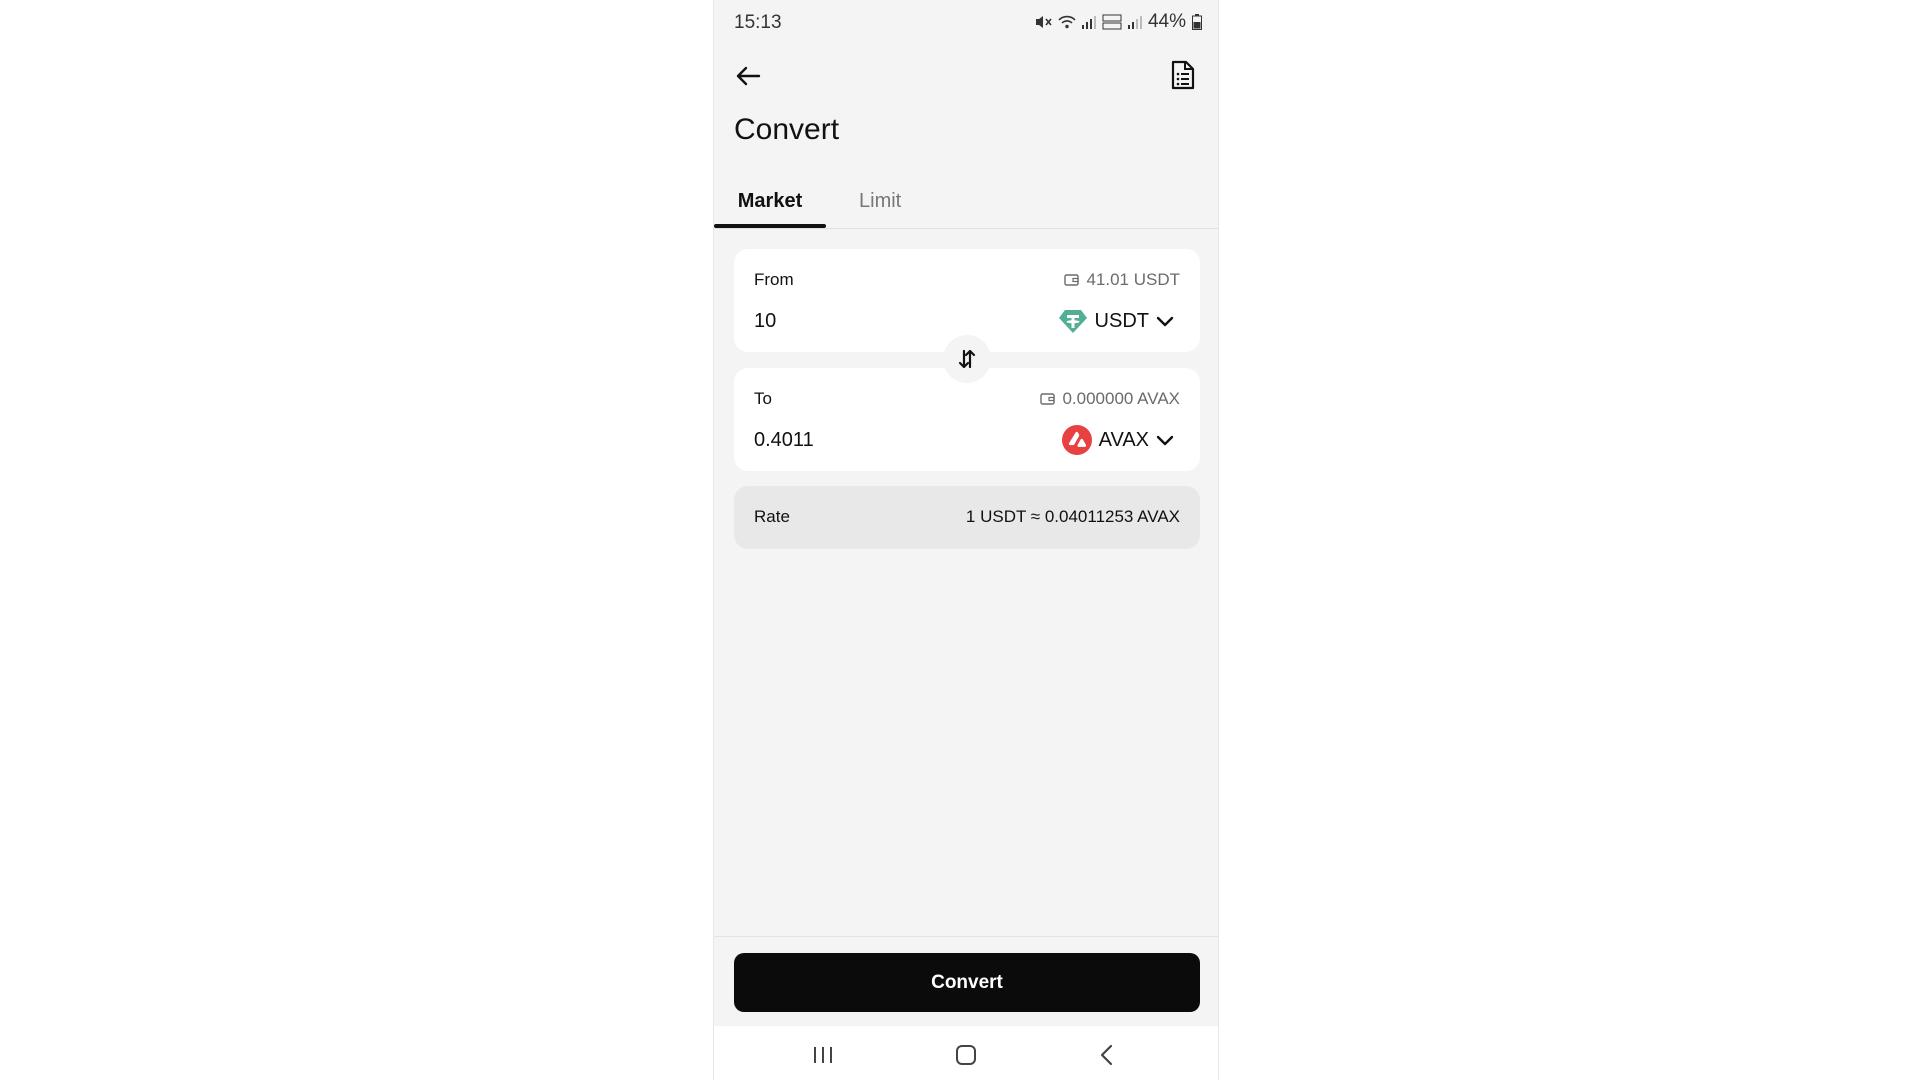 This screenshot has height=1080, width=1920. I want to click on system-back-button, so click(1107, 1055).